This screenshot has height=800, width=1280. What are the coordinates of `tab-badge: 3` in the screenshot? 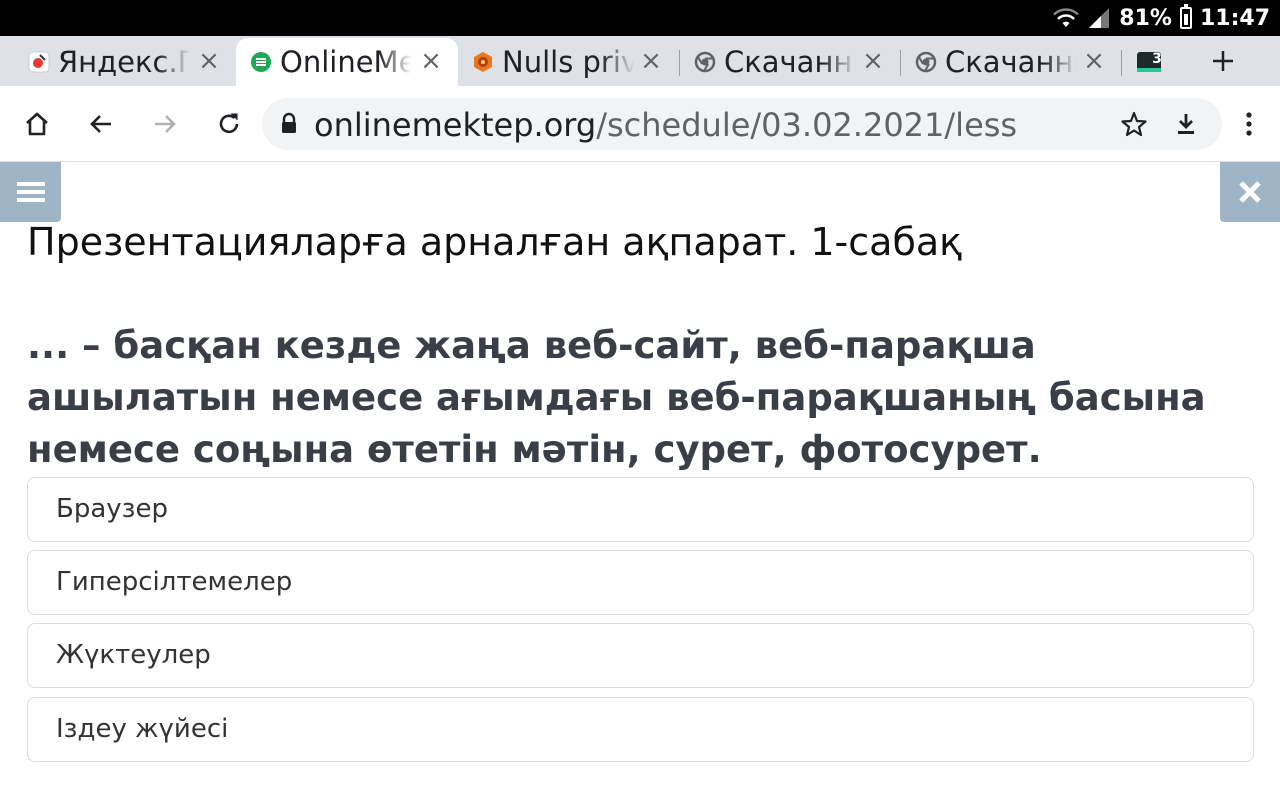 It's located at (1156, 62).